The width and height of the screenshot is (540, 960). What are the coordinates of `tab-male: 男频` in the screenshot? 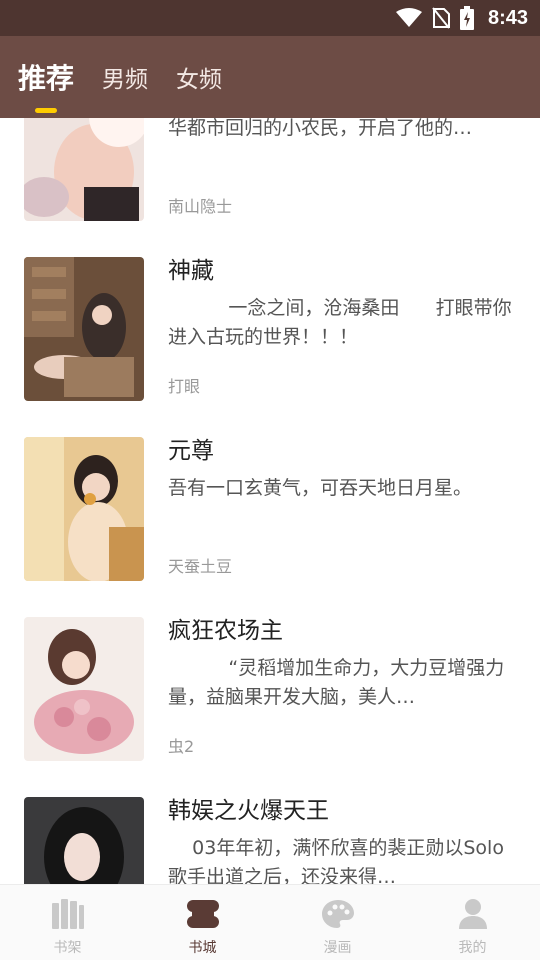 It's located at (125, 77).